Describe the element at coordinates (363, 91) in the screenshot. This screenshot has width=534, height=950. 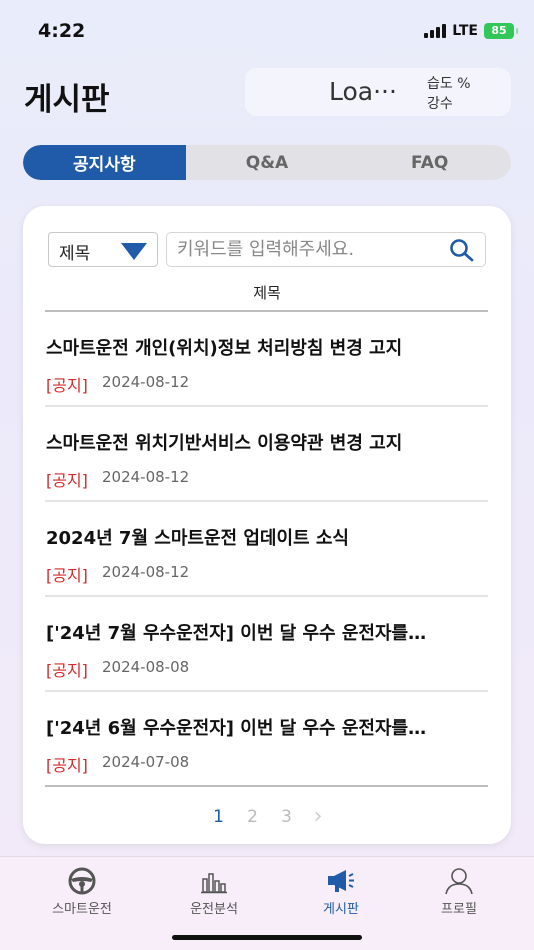
I see `weather-loading-text: Loa···` at that location.